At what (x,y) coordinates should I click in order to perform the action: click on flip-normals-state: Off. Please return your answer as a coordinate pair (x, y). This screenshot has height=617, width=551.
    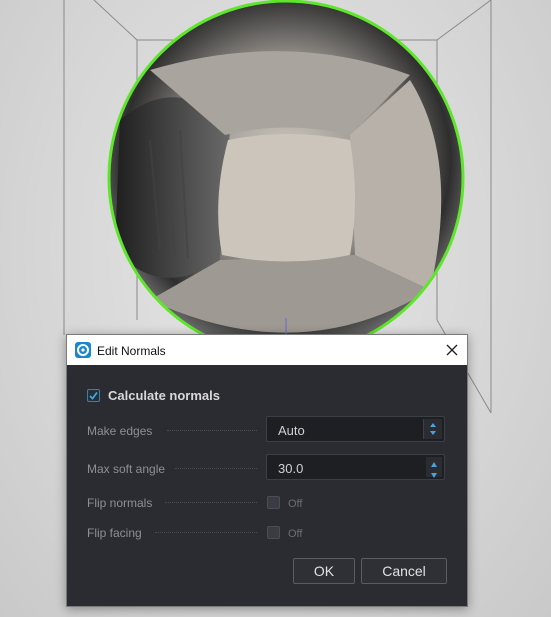
    Looking at the image, I should click on (295, 504).